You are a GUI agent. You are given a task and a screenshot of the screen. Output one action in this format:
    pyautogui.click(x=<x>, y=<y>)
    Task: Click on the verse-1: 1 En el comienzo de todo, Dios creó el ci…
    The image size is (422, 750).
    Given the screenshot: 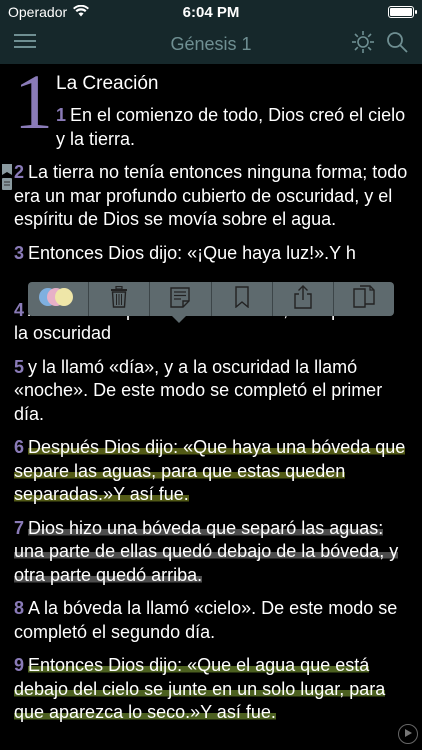 What is the action you would take?
    pyautogui.click(x=232, y=127)
    